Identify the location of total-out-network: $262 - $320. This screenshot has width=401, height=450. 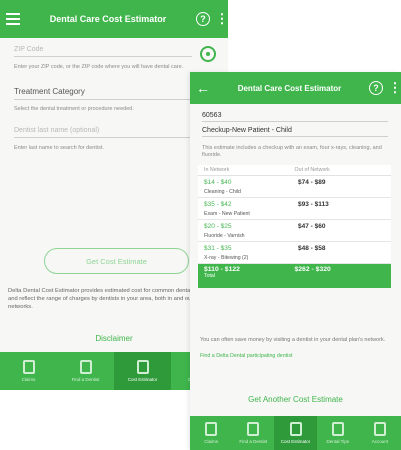
(312, 269).